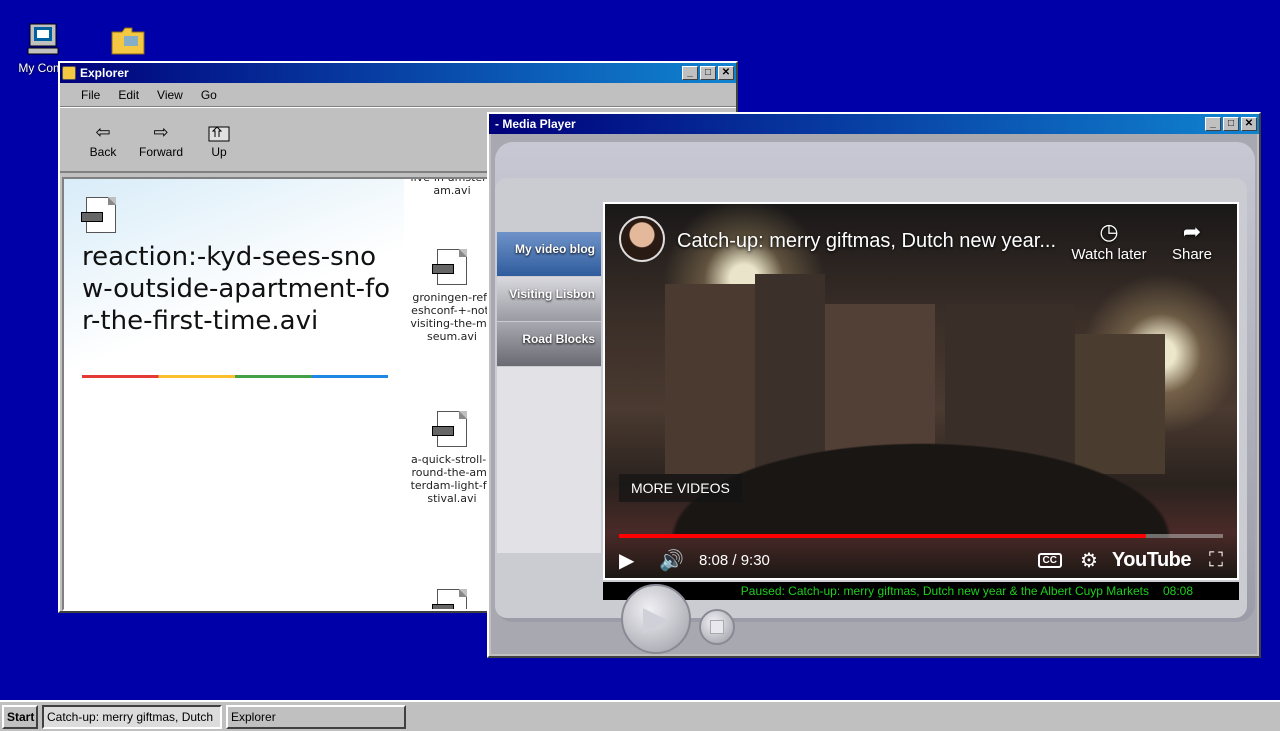 This screenshot has width=1280, height=731. Describe the element at coordinates (103, 132) in the screenshot. I see `back-arrow-icon: ⇦` at that location.